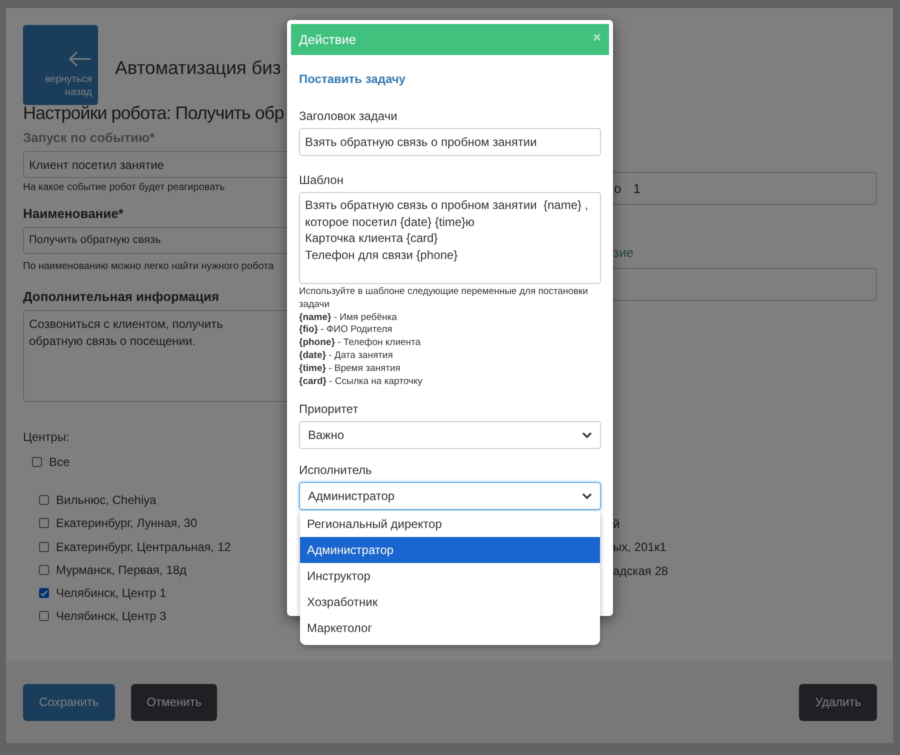 The image size is (900, 755). I want to click on dialog-title: Действие, so click(327, 39).